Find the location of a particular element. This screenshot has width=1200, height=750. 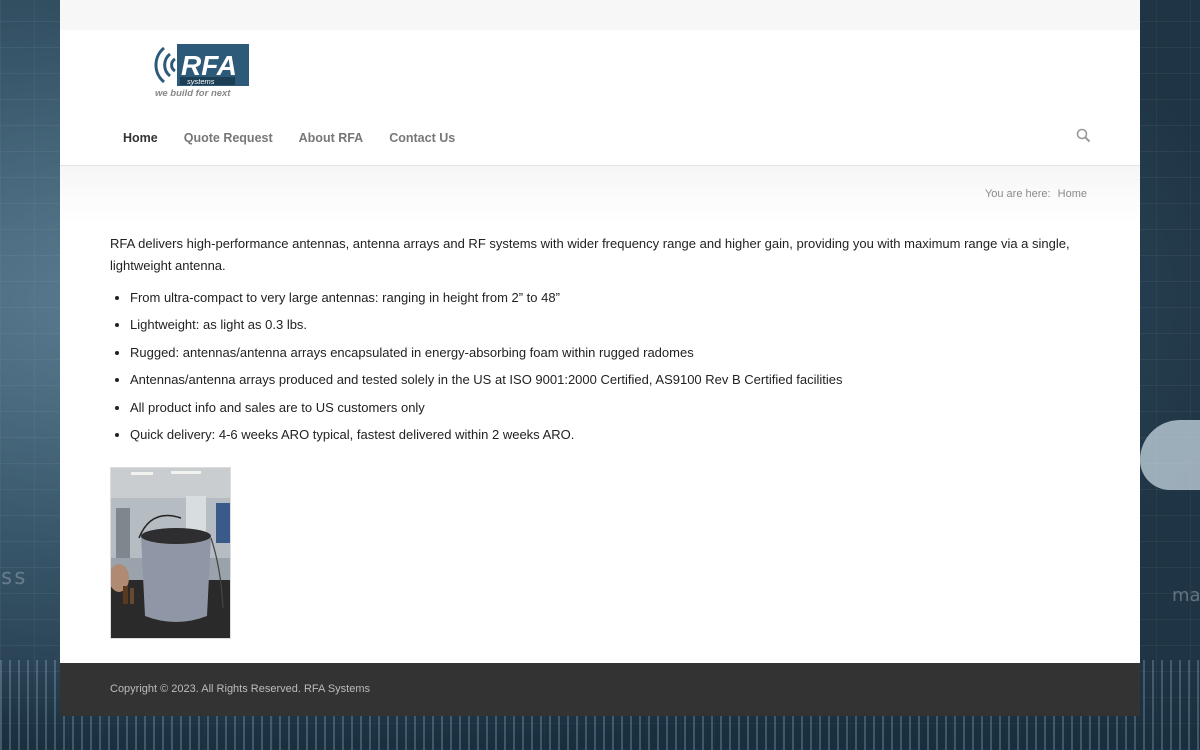

product-photo is located at coordinates (170, 552).